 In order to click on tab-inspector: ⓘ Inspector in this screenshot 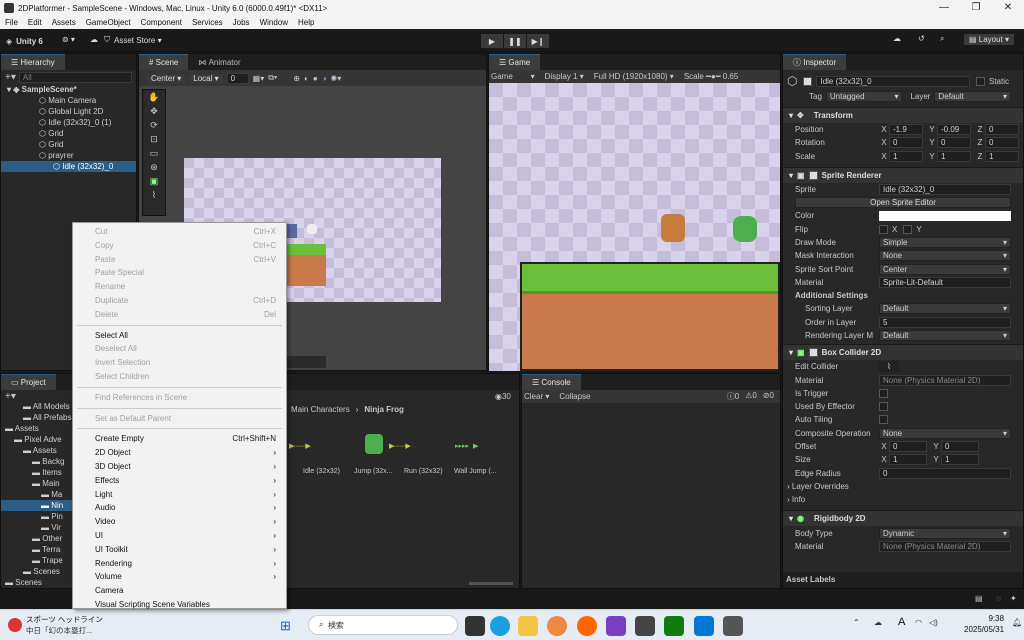, I will do `click(815, 62)`.